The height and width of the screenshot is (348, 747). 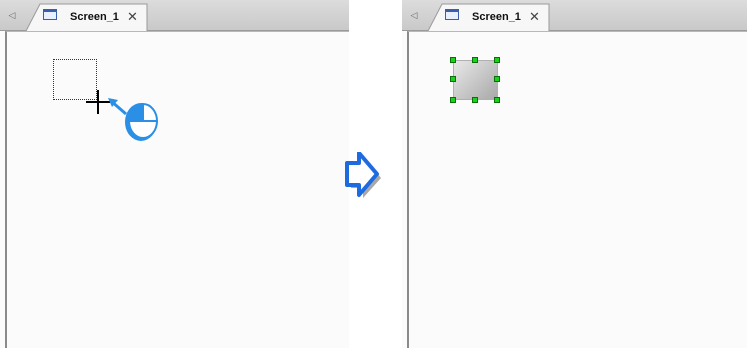 What do you see at coordinates (475, 80) in the screenshot?
I see `created-button-object` at bounding box center [475, 80].